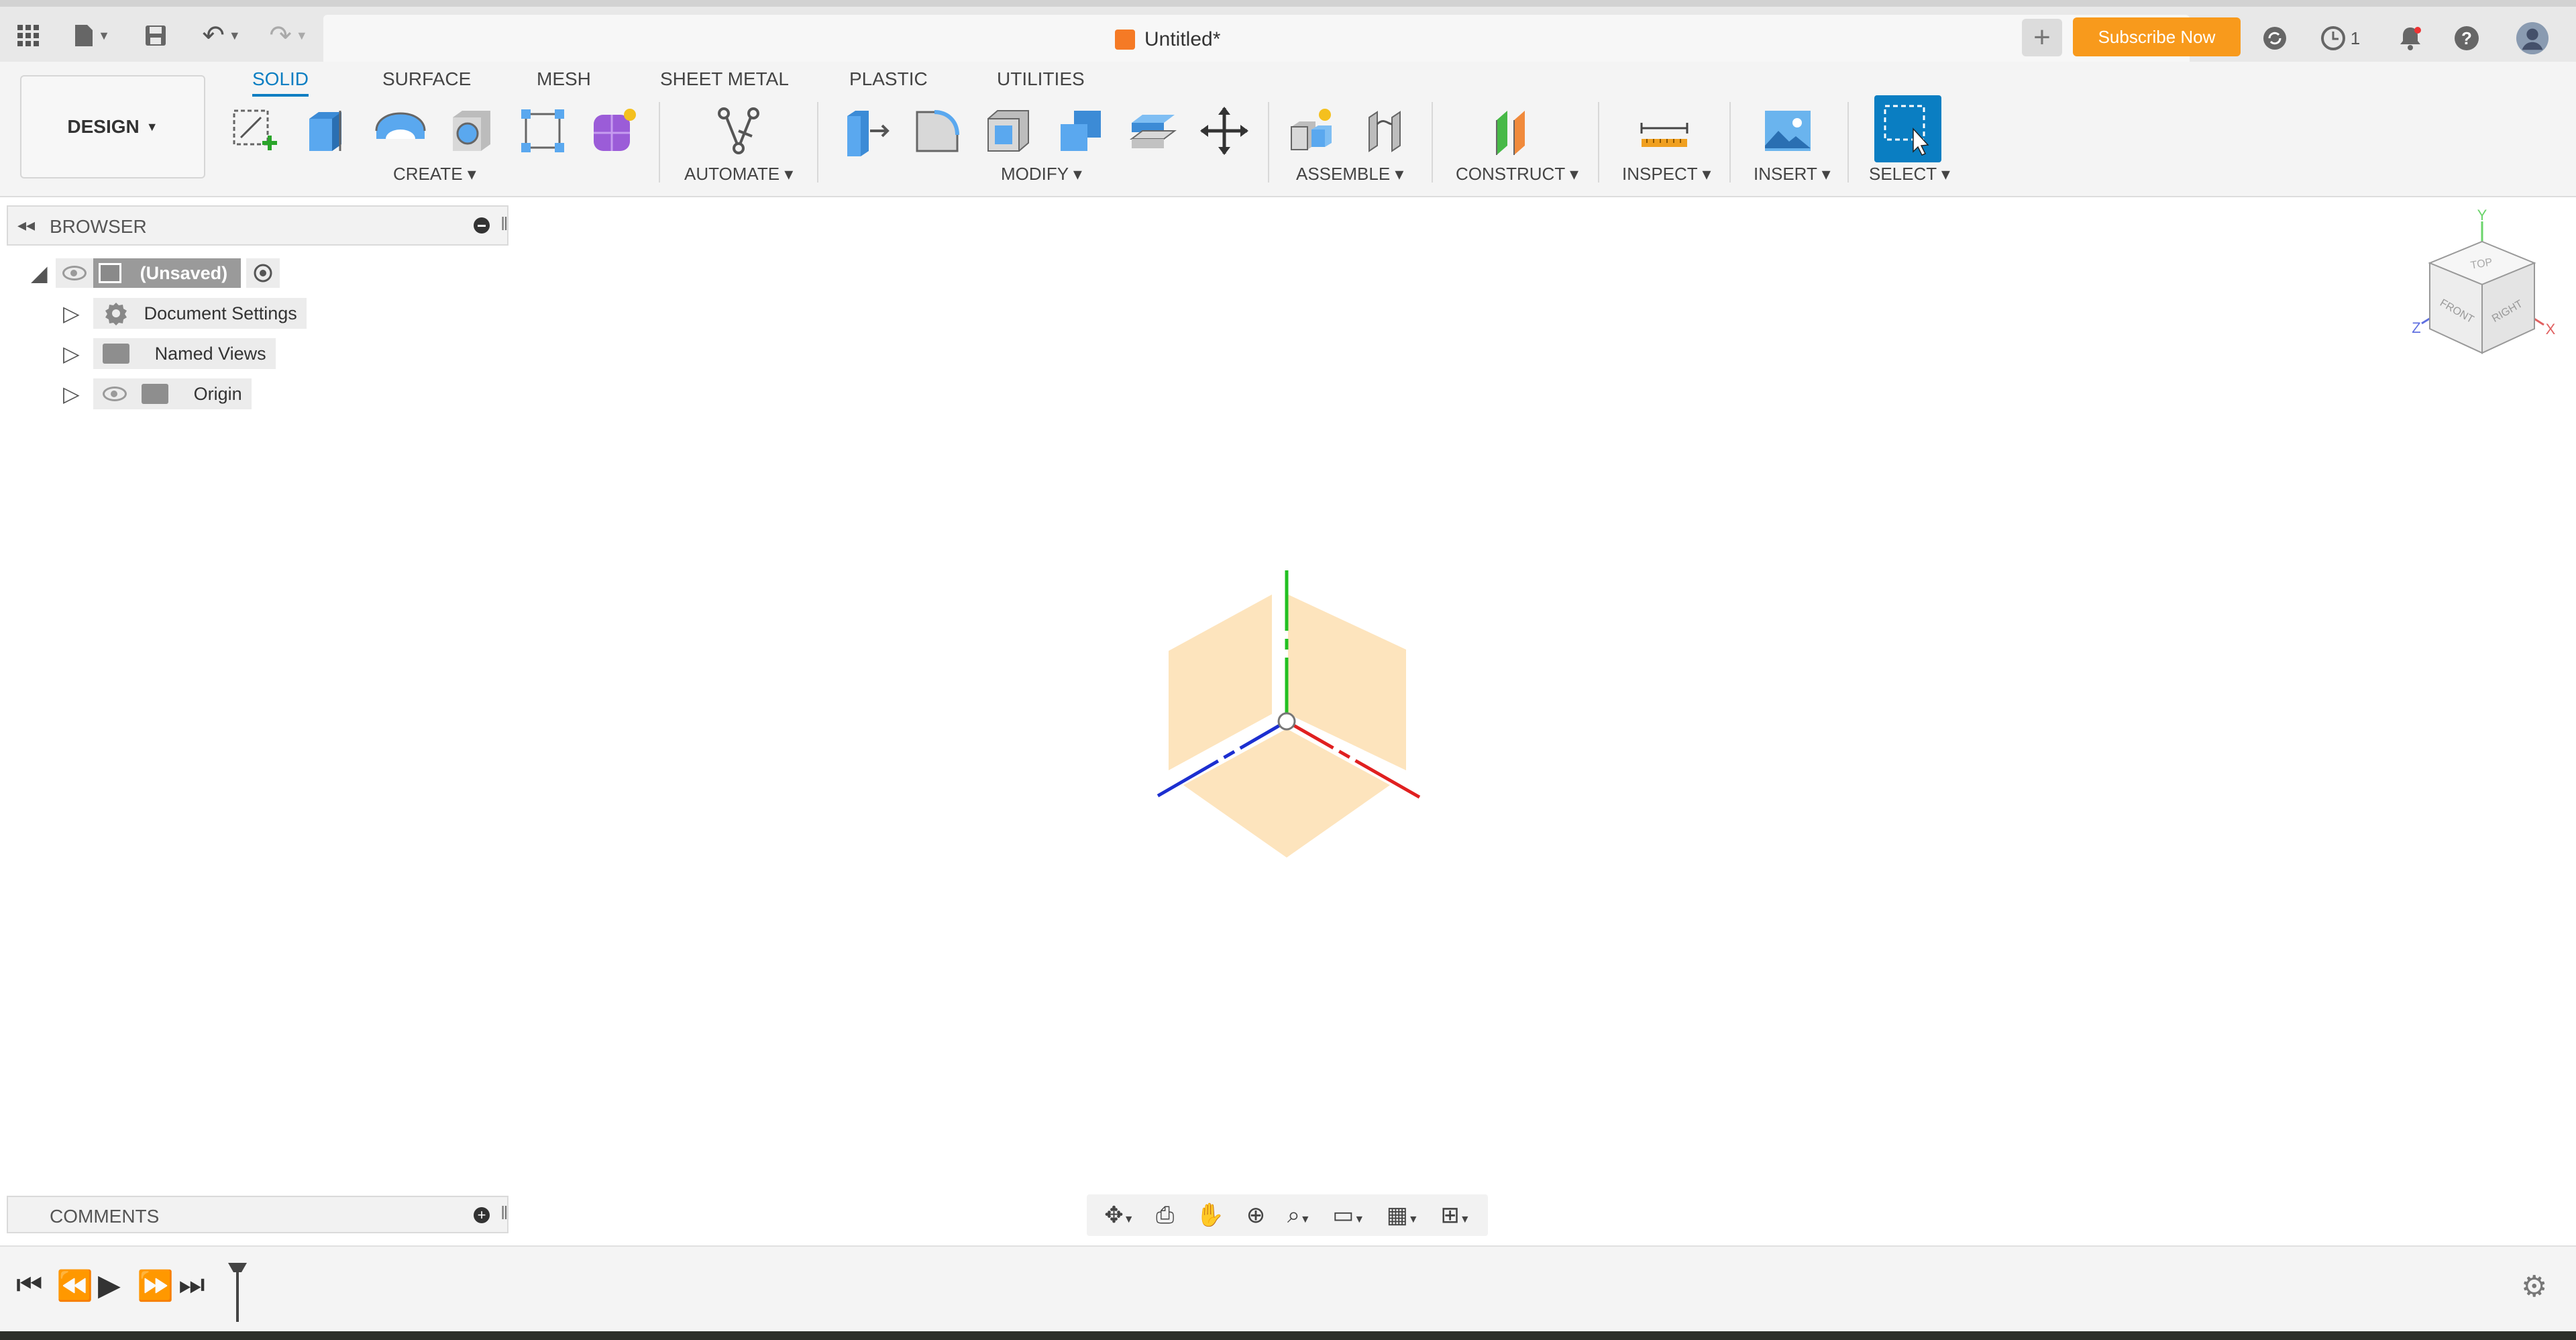 The height and width of the screenshot is (1340, 2576). I want to click on play-icon: ▶, so click(109, 1285).